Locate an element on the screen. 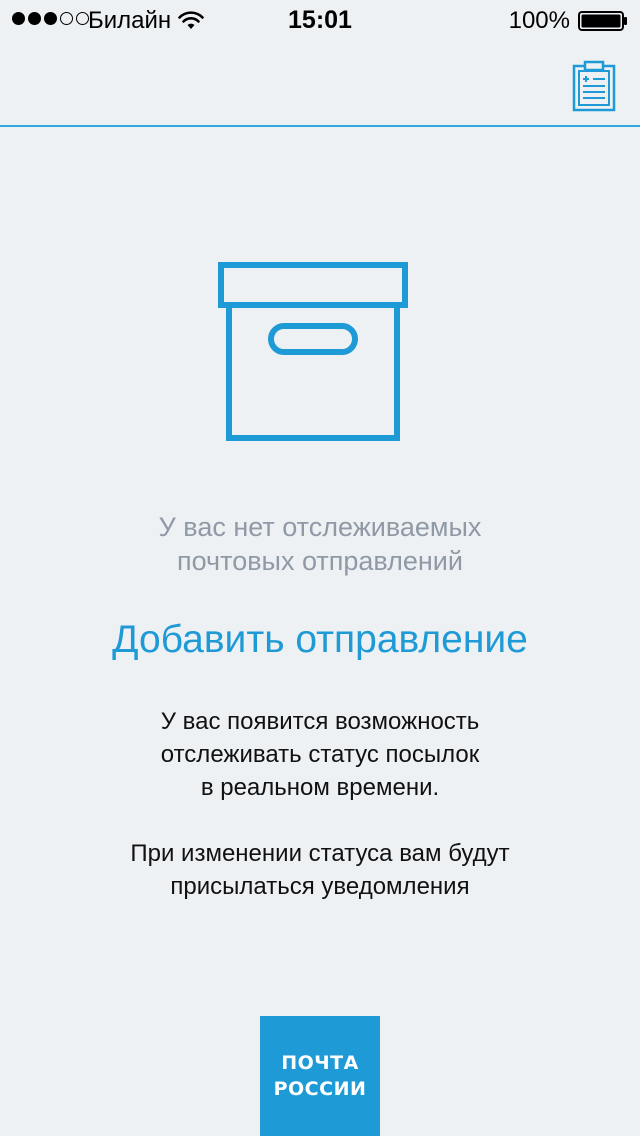 The height and width of the screenshot is (1136, 640). clipboard-icon is located at coordinates (594, 86).